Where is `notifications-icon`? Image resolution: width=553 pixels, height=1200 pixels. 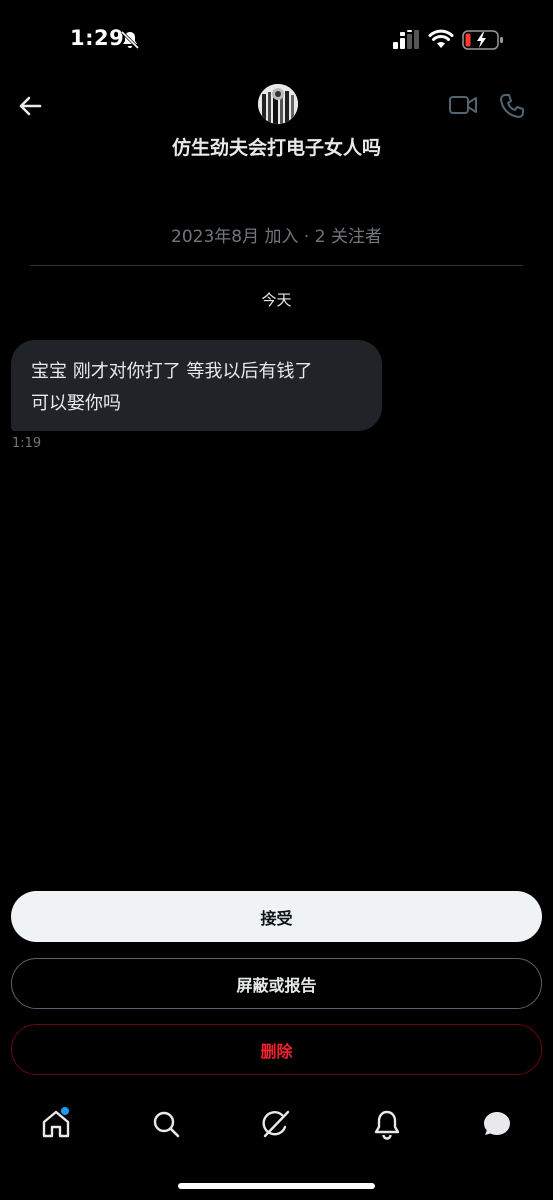 notifications-icon is located at coordinates (387, 1124).